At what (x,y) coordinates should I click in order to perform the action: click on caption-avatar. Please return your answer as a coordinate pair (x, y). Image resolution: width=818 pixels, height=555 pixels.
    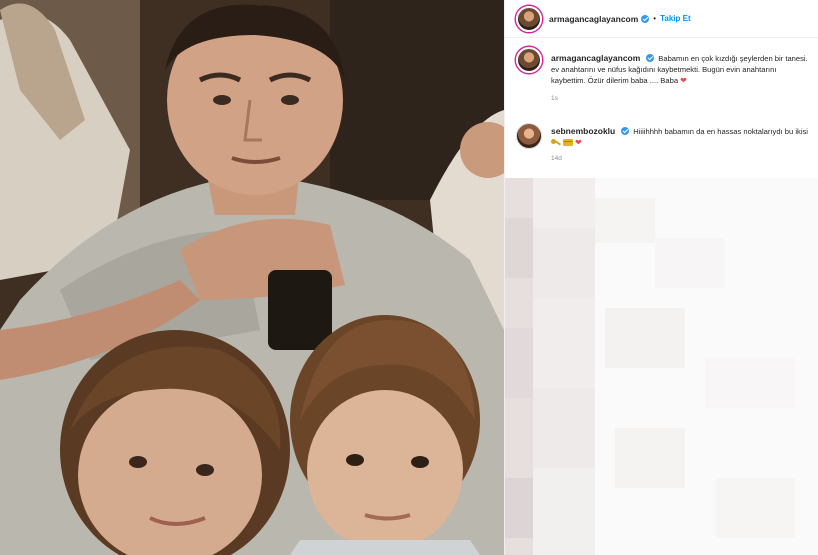
    Looking at the image, I should click on (529, 60).